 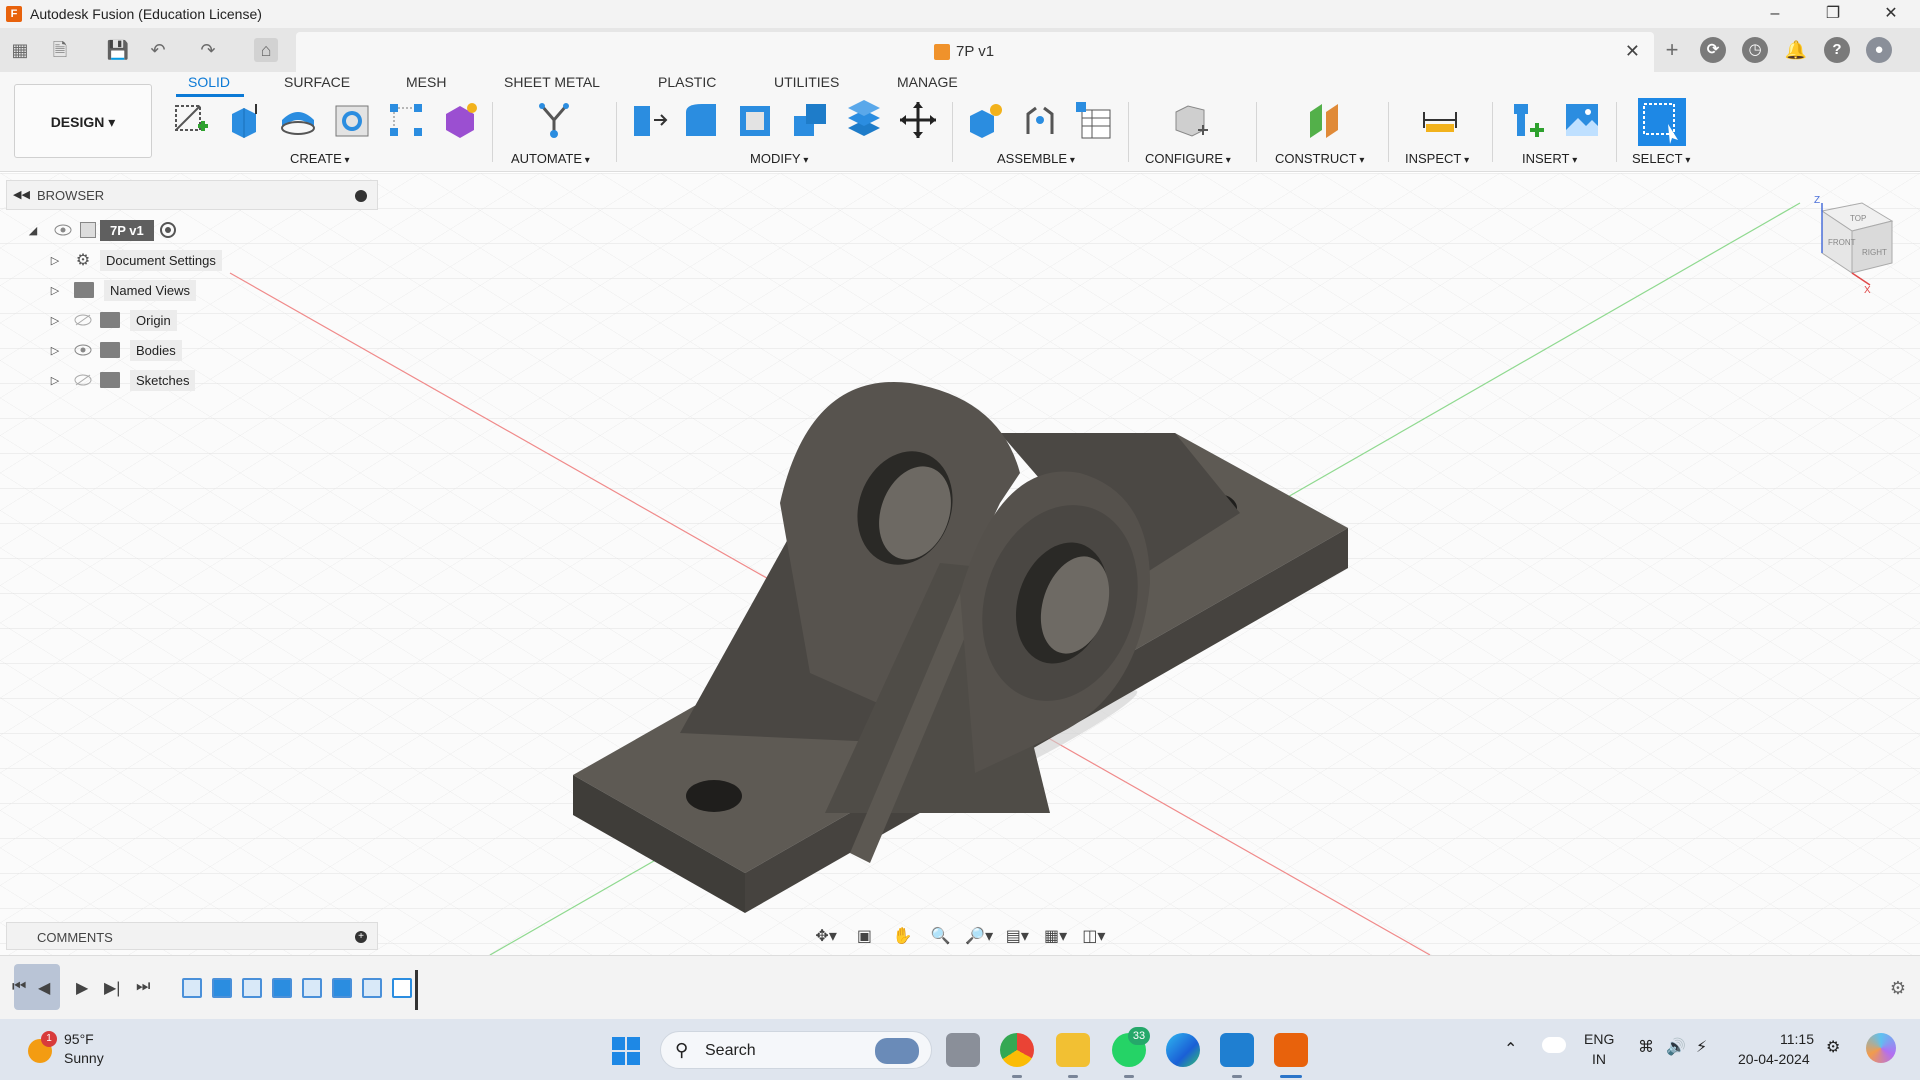 What do you see at coordinates (1599, 1059) in the screenshot?
I see `language-bottom: IN` at bounding box center [1599, 1059].